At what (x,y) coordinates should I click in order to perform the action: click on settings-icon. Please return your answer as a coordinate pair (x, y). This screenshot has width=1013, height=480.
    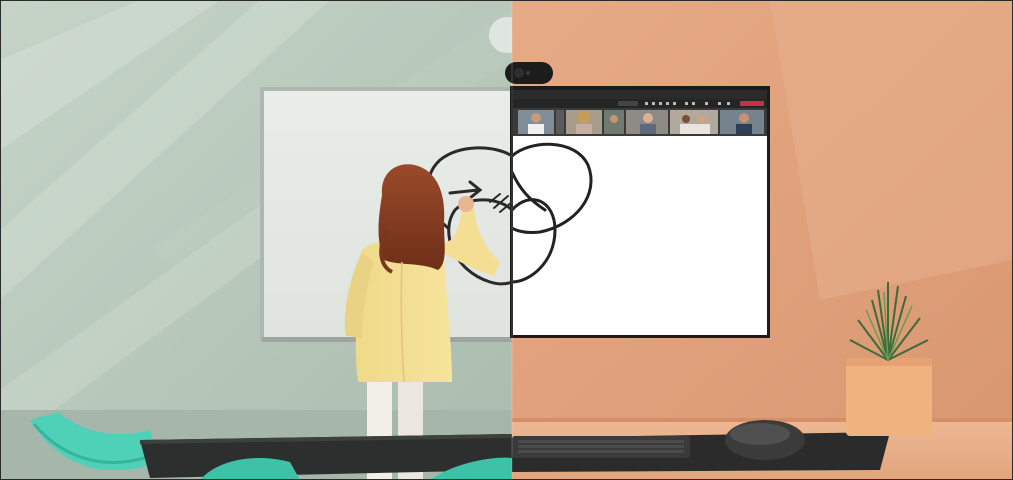
    Looking at the image, I should click on (728, 103).